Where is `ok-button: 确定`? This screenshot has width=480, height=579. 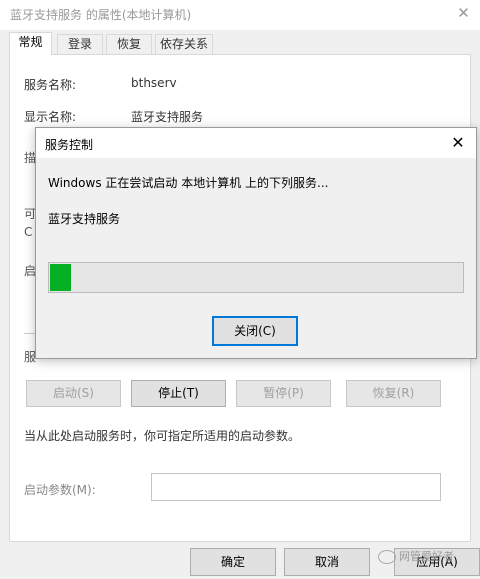 ok-button: 确定 is located at coordinates (233, 562).